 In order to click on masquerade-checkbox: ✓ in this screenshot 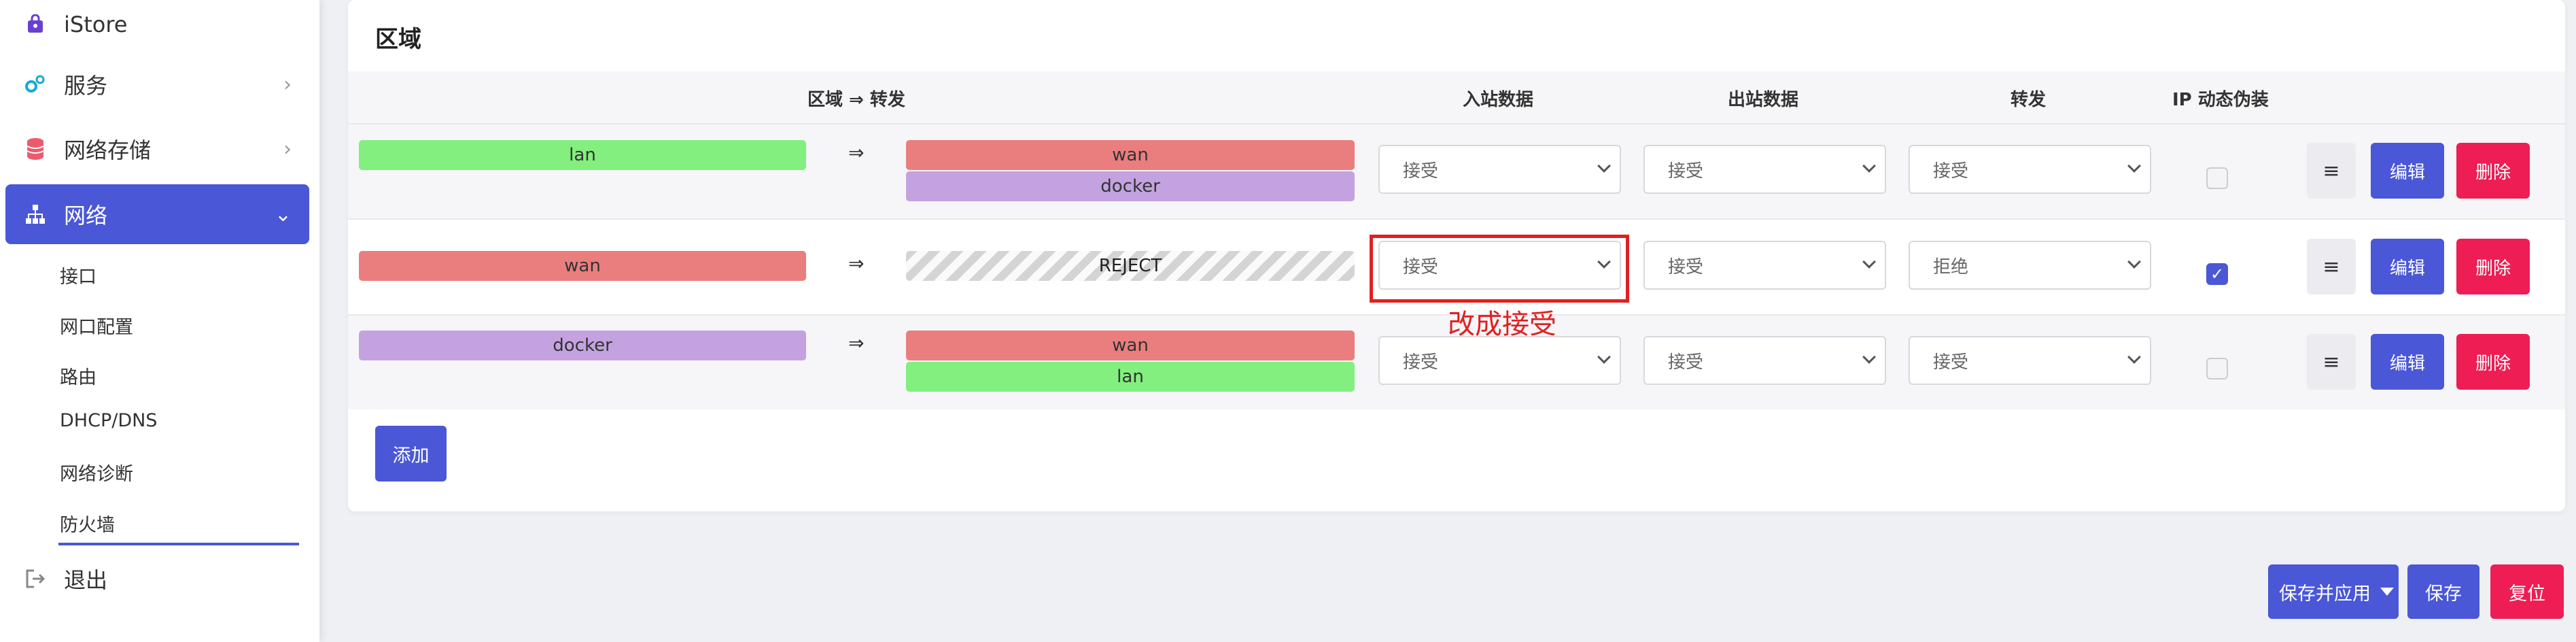, I will do `click(2217, 274)`.